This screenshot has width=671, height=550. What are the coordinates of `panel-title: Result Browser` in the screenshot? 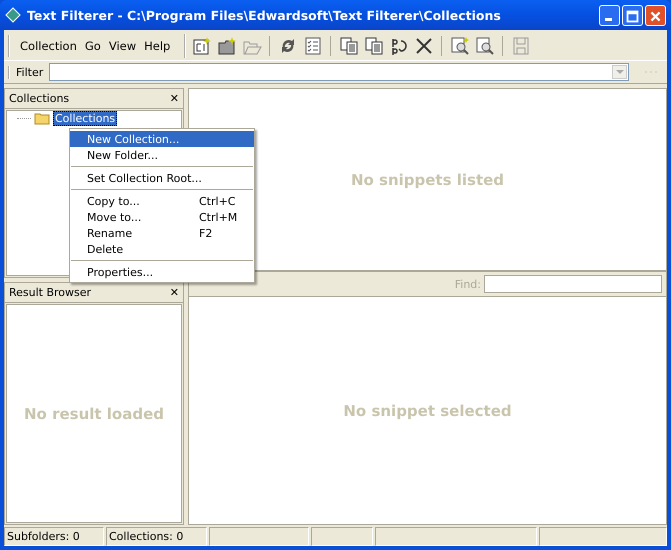 It's located at (50, 292).